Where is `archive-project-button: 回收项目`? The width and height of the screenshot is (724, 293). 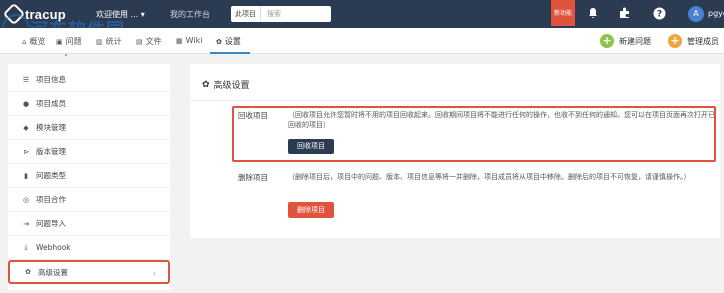 archive-project-button: 回收项目 is located at coordinates (311, 146).